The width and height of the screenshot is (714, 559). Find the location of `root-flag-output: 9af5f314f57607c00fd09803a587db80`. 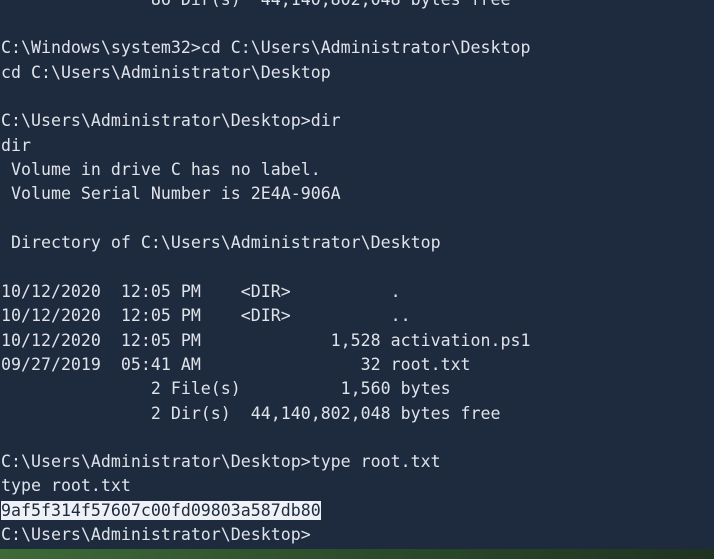

root-flag-output: 9af5f314f57607c00fd09803a587db80 is located at coordinates (161, 511).